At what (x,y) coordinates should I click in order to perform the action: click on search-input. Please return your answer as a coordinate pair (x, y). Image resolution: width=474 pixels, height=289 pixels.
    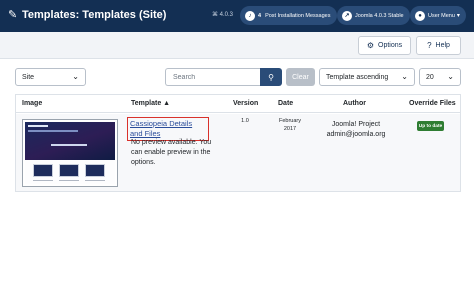
    Looking at the image, I should click on (212, 77).